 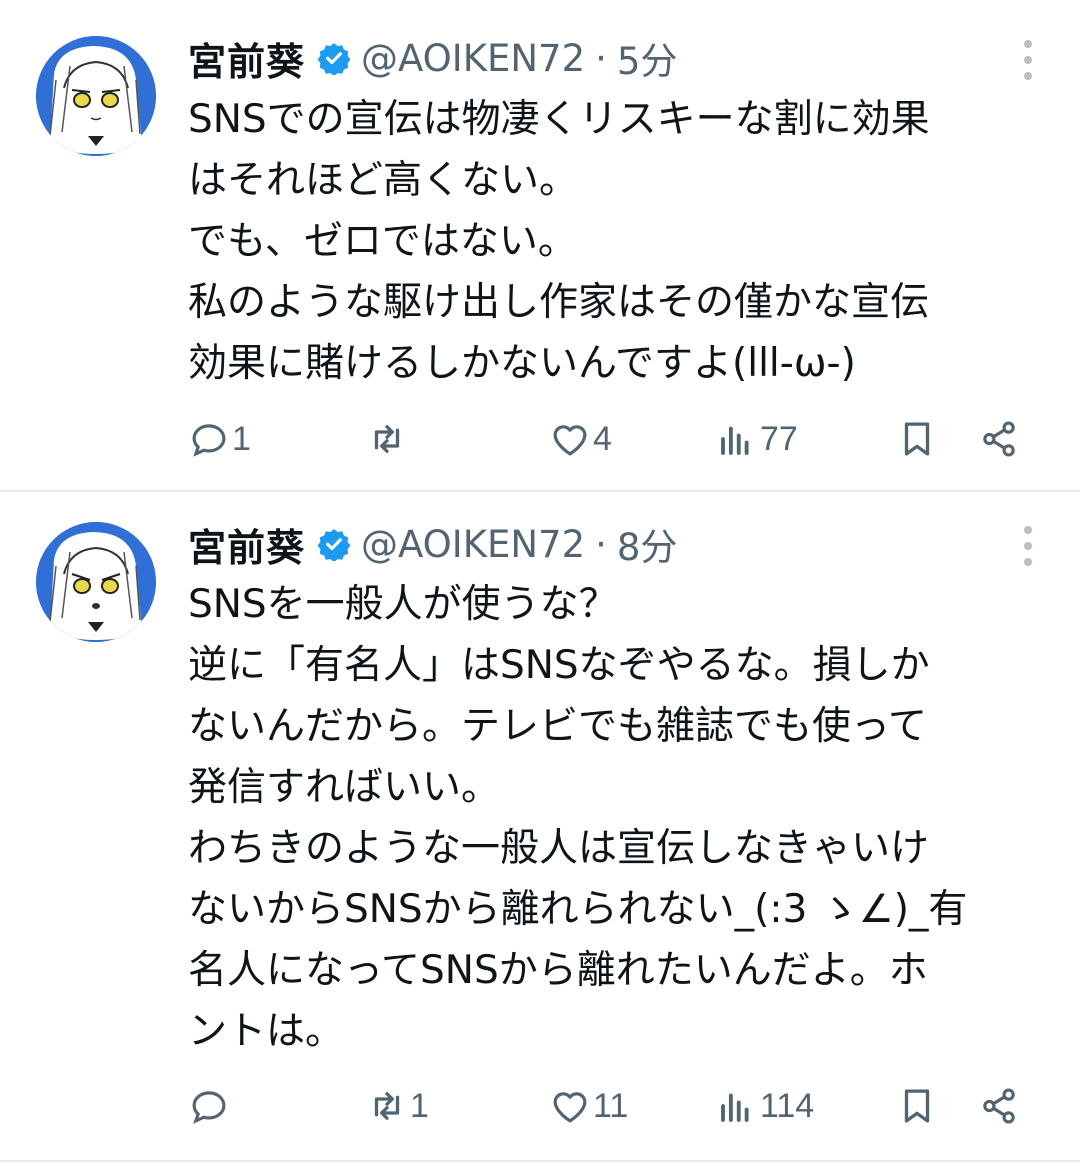 I want to click on like-count: 4, so click(x=602, y=438).